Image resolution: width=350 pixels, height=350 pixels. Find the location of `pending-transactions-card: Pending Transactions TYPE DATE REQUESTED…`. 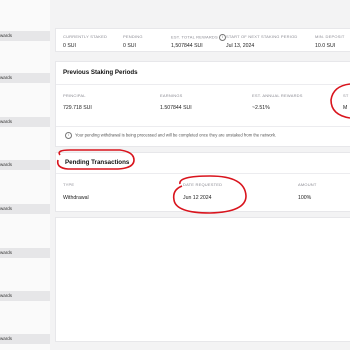

pending-transactions-card: Pending Transactions TYPE DATE REQUESTED… is located at coordinates (202, 182).